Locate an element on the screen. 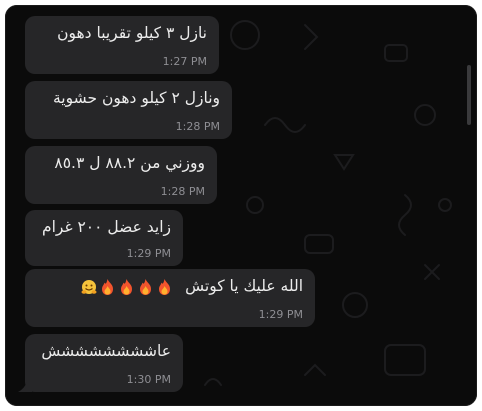 Image resolution: width=482 pixels, height=411 pixels. message-bubble: زايد عضل ٢٠٠ غرام 1:29 PM is located at coordinates (104, 238).